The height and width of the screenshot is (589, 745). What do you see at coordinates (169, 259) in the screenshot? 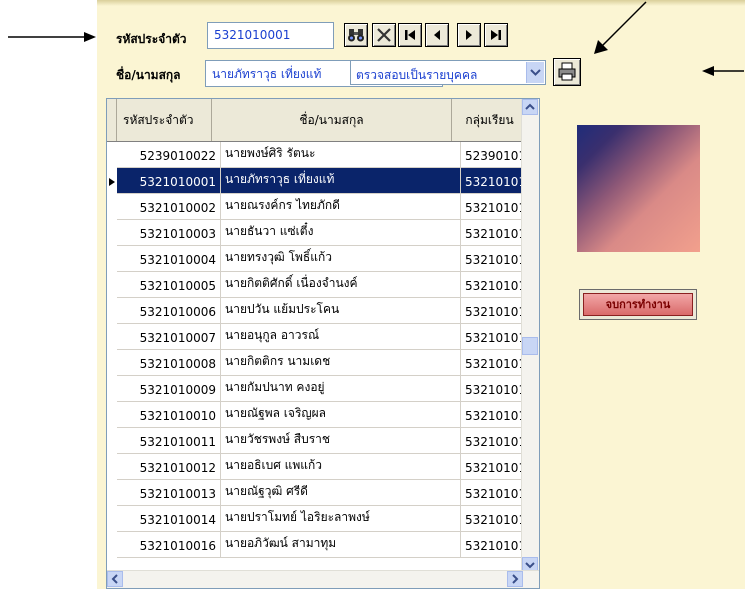
I see `cell-id: 5321010004` at bounding box center [169, 259].